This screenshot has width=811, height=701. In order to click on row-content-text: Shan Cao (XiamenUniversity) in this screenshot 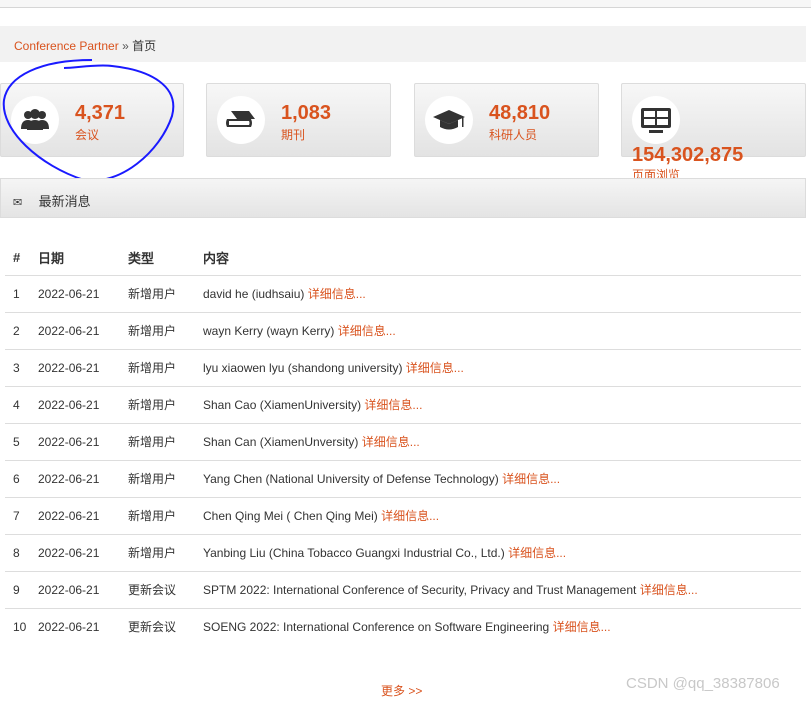, I will do `click(282, 405)`.